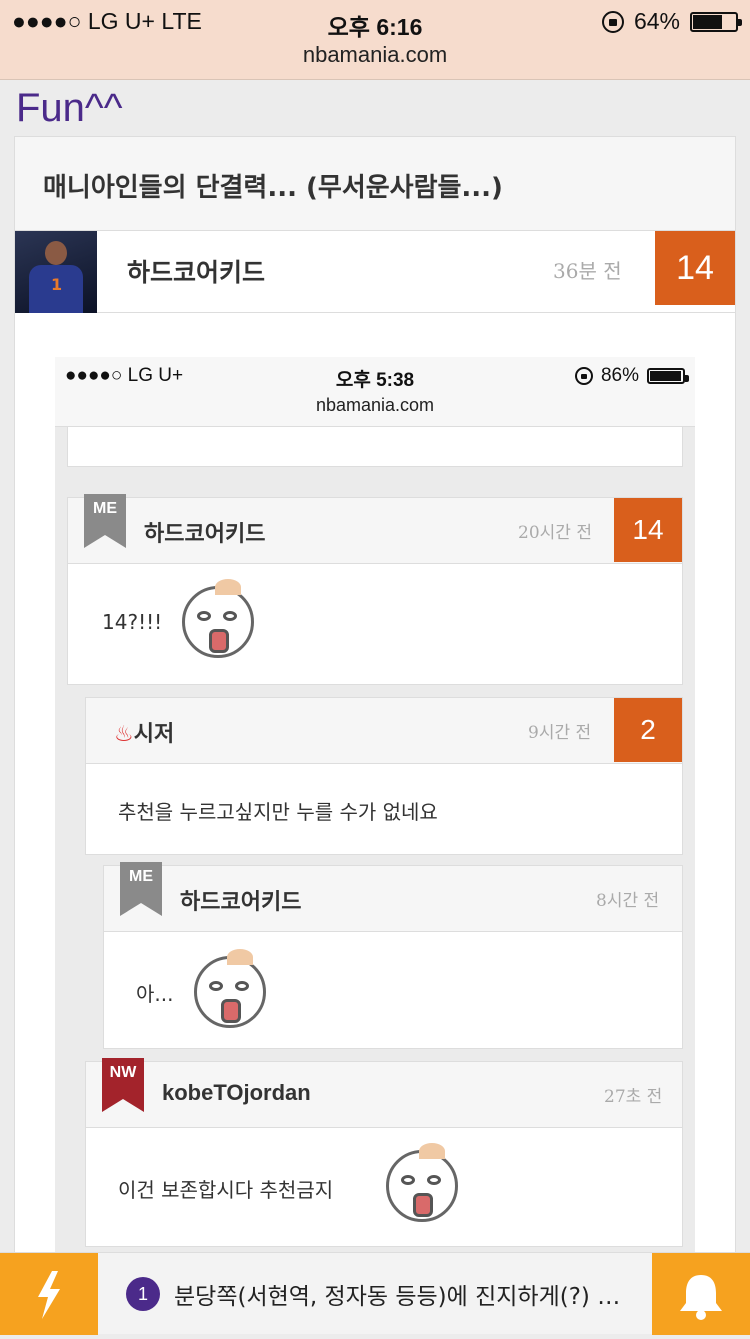  Describe the element at coordinates (656, 21) in the screenshot. I see `battery-percent: 64%` at that location.